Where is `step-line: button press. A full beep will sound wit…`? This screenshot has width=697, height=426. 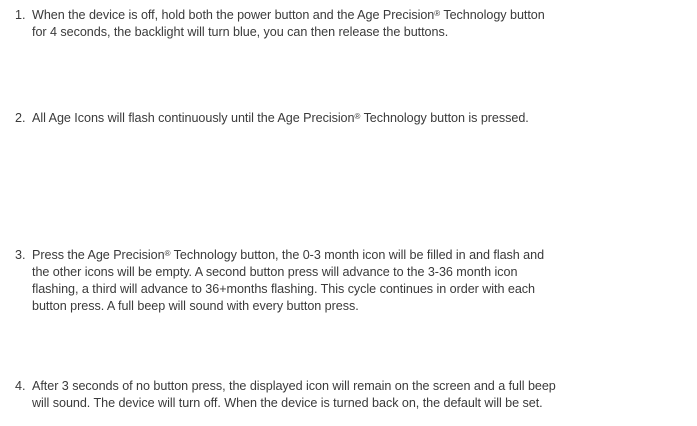
step-line: button press. A full beep will sound wit… is located at coordinates (195, 306).